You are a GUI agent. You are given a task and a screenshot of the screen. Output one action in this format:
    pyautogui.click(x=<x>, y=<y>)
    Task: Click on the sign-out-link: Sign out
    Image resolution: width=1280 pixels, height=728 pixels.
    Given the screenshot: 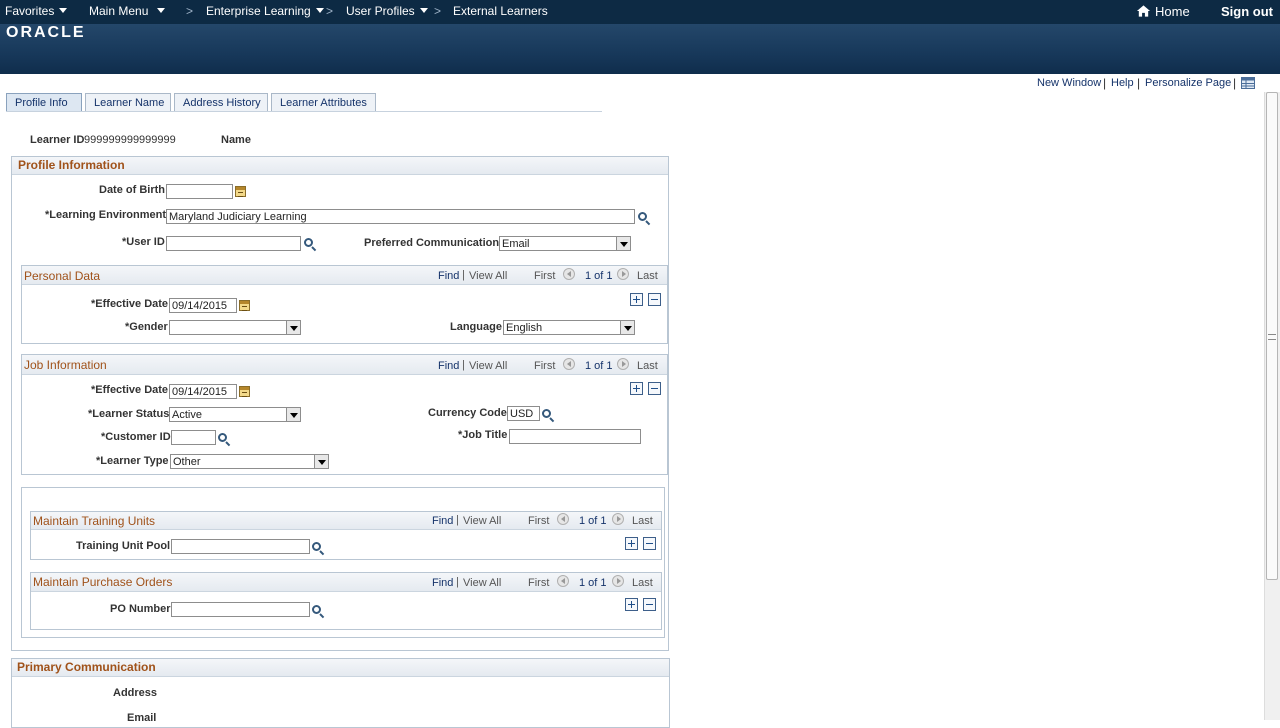 What is the action you would take?
    pyautogui.click(x=1247, y=11)
    